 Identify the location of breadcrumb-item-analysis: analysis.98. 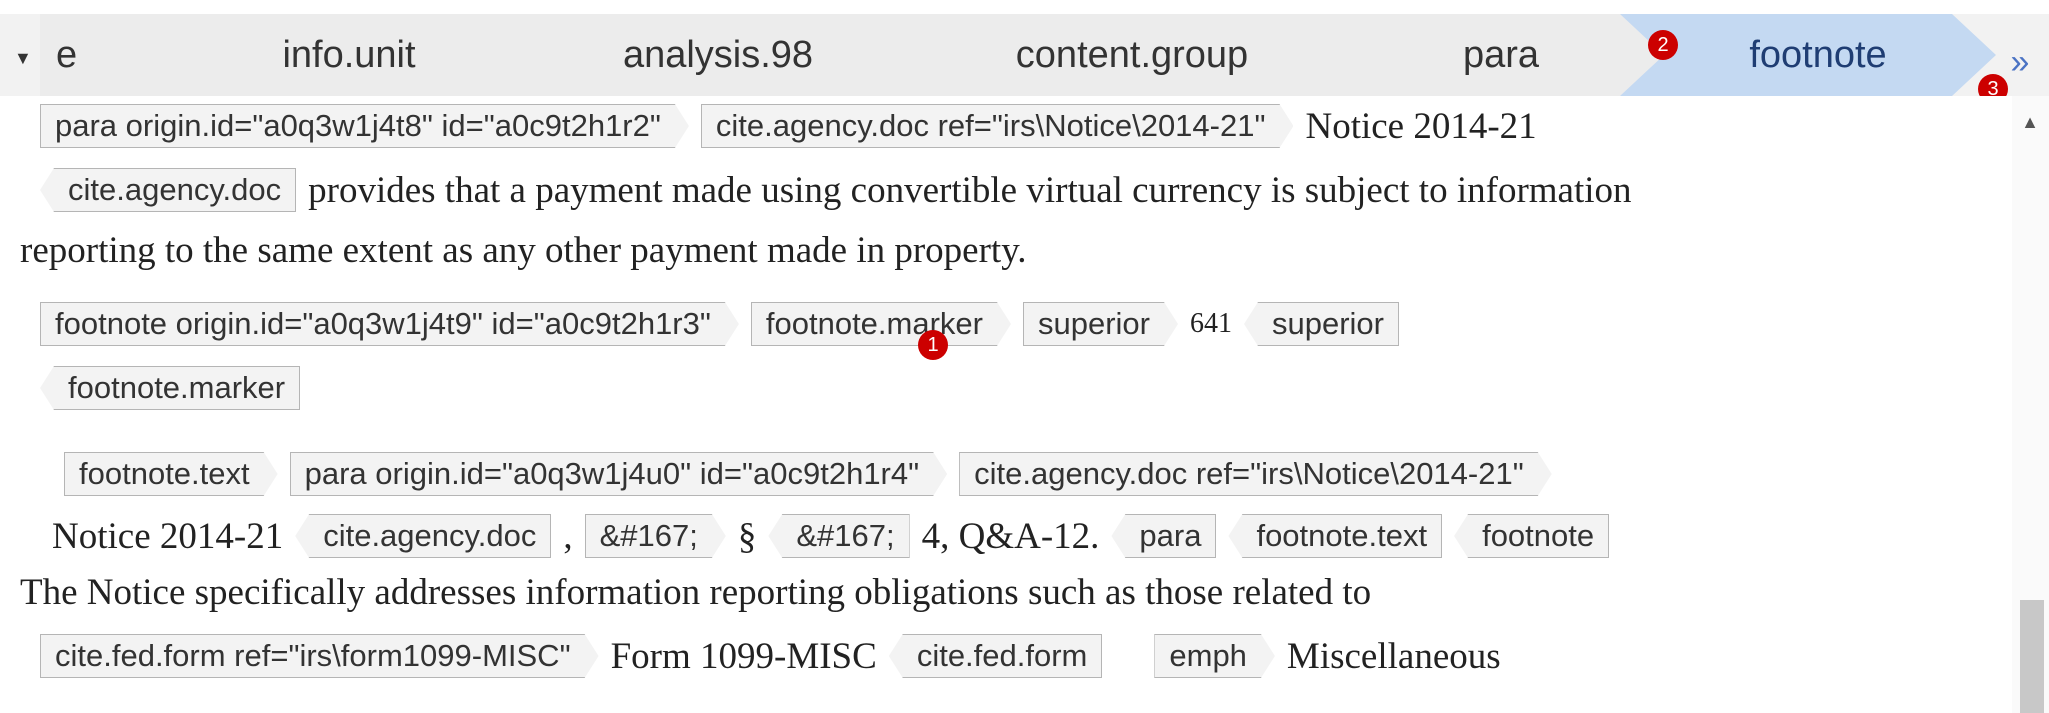
(718, 55).